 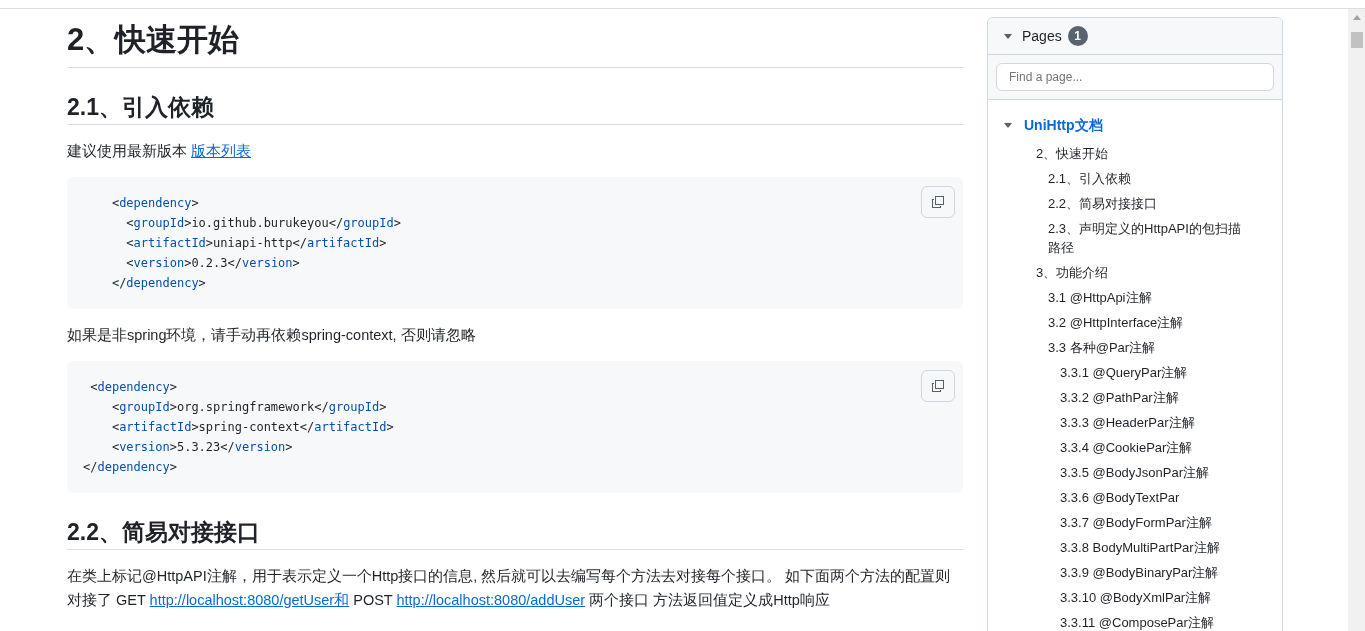 What do you see at coordinates (1126, 447) in the screenshot?
I see `page-link: 3.3.4 @CookiePar注解` at bounding box center [1126, 447].